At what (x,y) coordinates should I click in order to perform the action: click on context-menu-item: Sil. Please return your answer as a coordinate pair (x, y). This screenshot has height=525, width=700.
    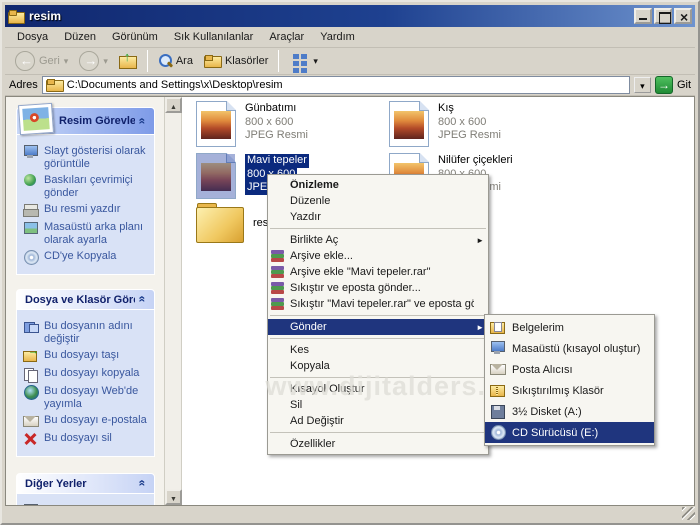
    Looking at the image, I should click on (378, 405).